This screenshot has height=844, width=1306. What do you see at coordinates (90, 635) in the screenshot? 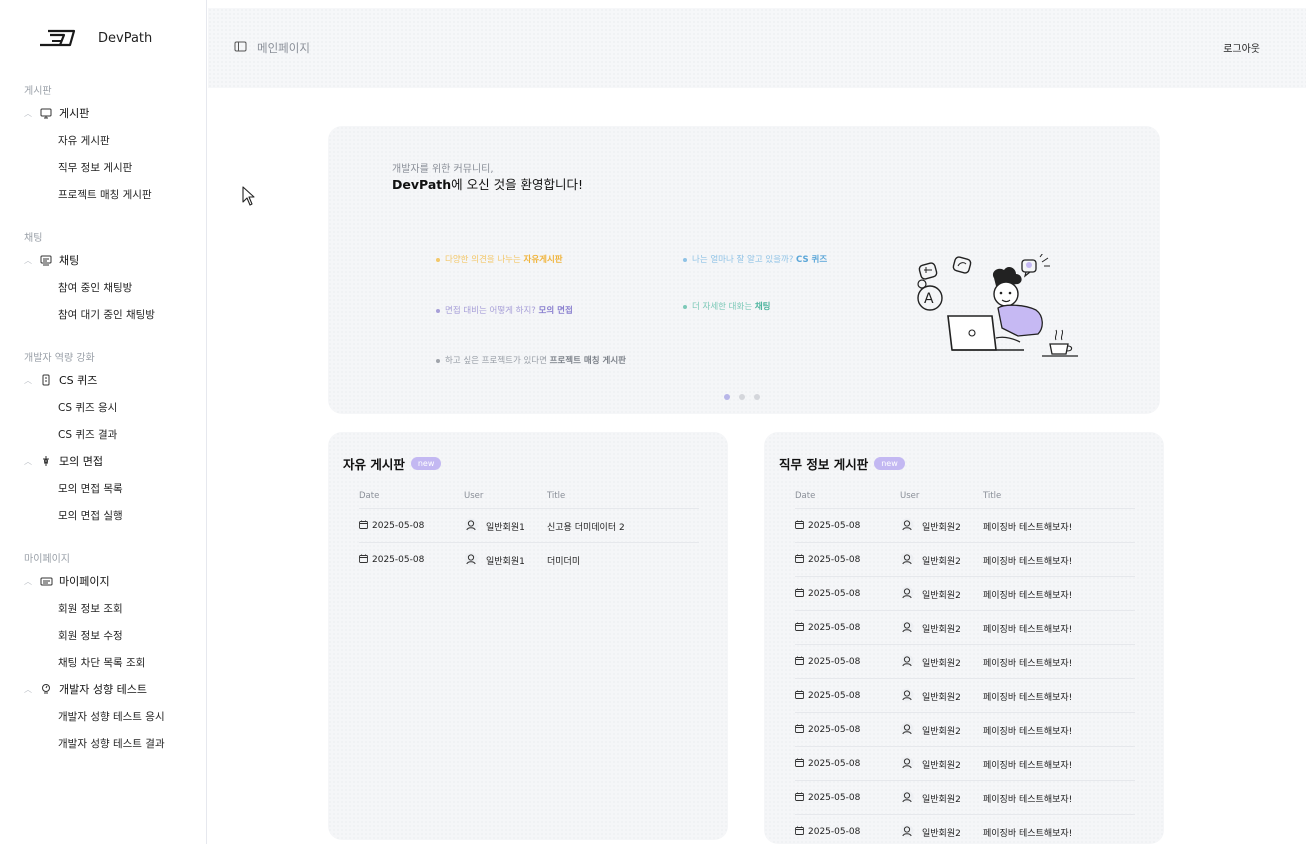
I see `sidebar-item-member-edit: 회원 정보 수정` at bounding box center [90, 635].